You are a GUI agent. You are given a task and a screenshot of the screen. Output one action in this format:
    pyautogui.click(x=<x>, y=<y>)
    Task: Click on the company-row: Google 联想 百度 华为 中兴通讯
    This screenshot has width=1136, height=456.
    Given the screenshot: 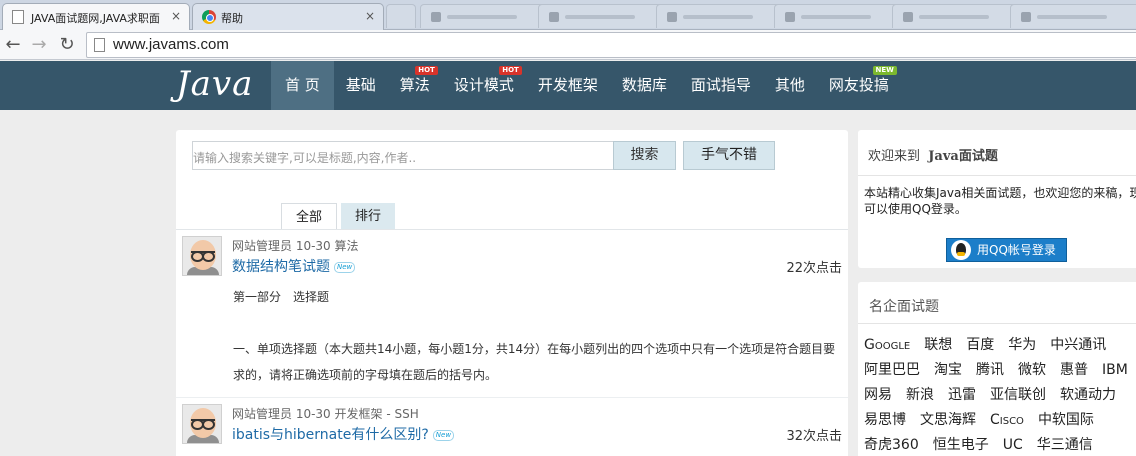 What is the action you would take?
    pyautogui.click(x=1000, y=346)
    